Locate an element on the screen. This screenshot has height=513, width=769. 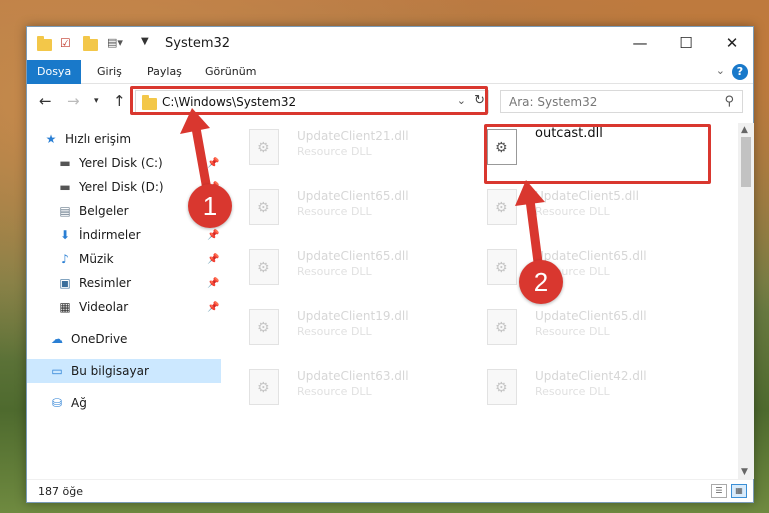
sidebar-item-label: Videolar is located at coordinates (104, 307).